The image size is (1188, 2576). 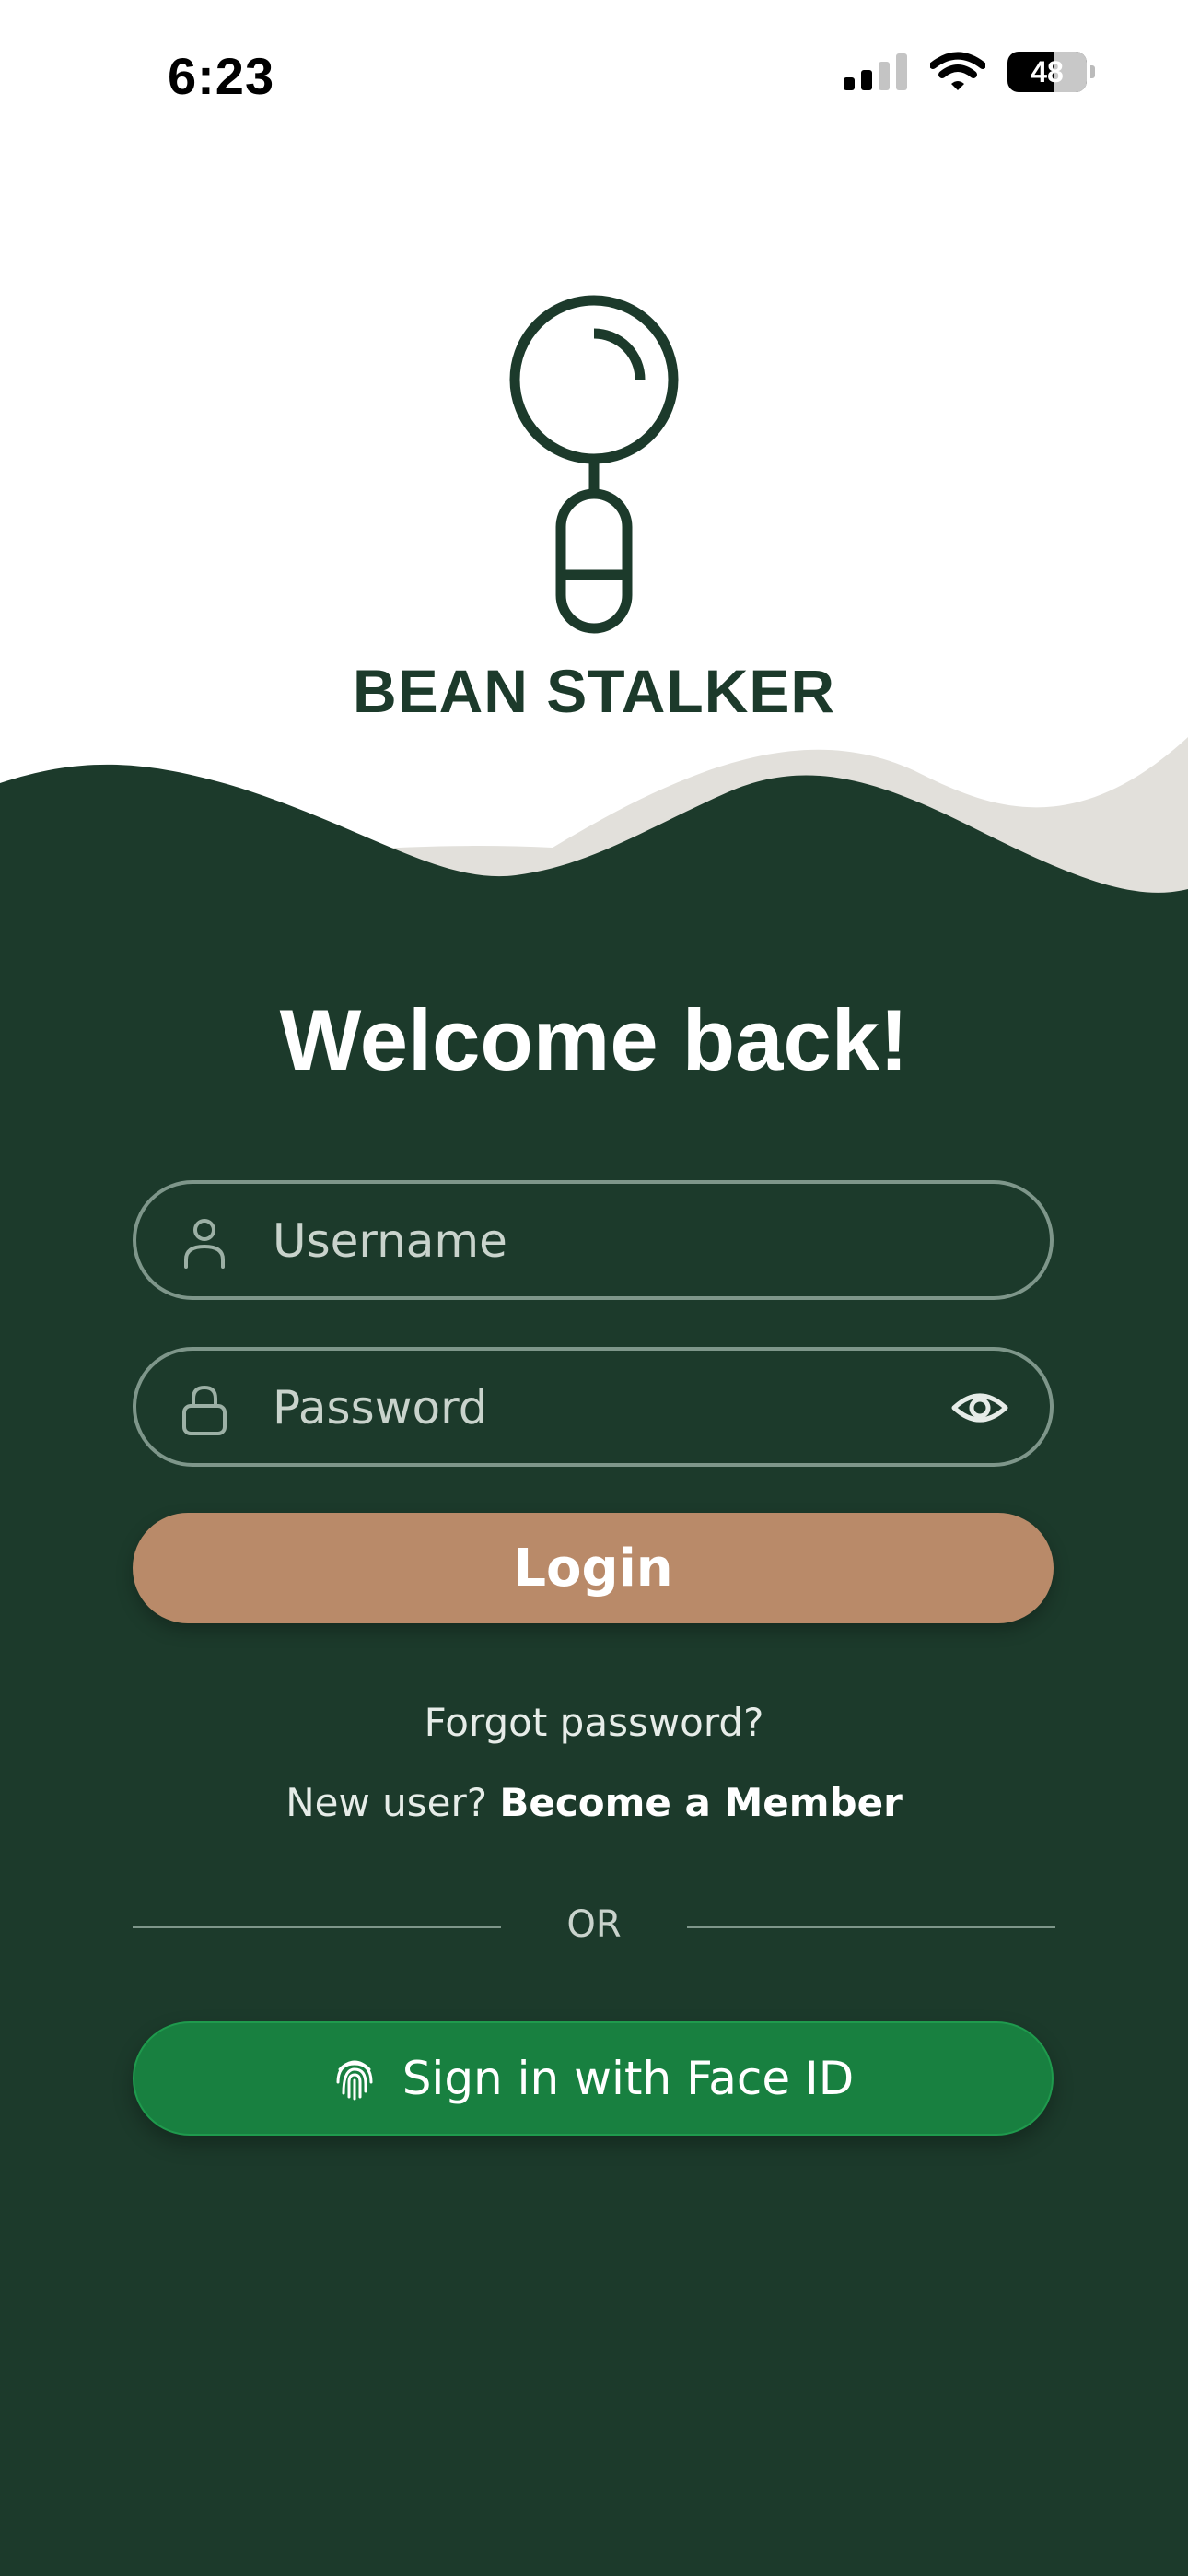 I want to click on welcome-title: Welcome back!, so click(x=594, y=1039).